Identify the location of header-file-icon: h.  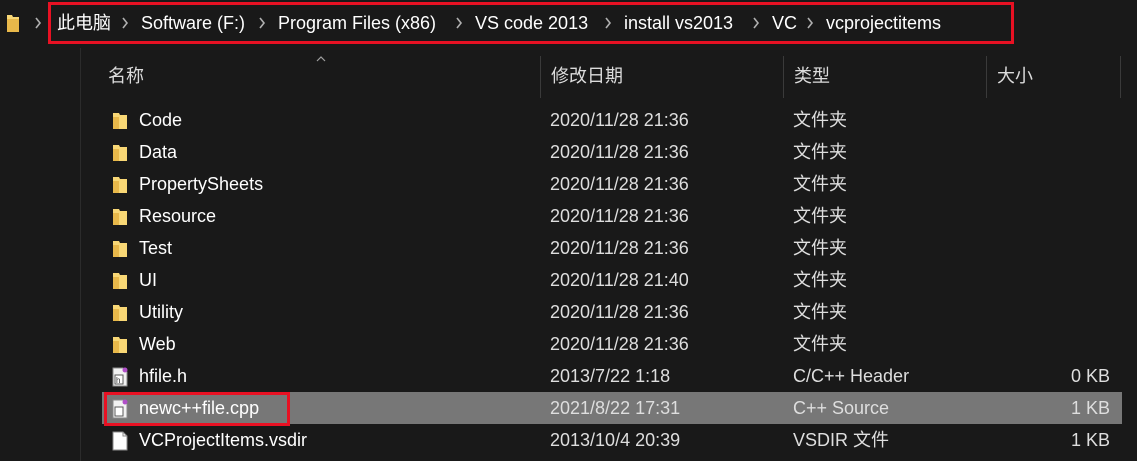
(120, 377).